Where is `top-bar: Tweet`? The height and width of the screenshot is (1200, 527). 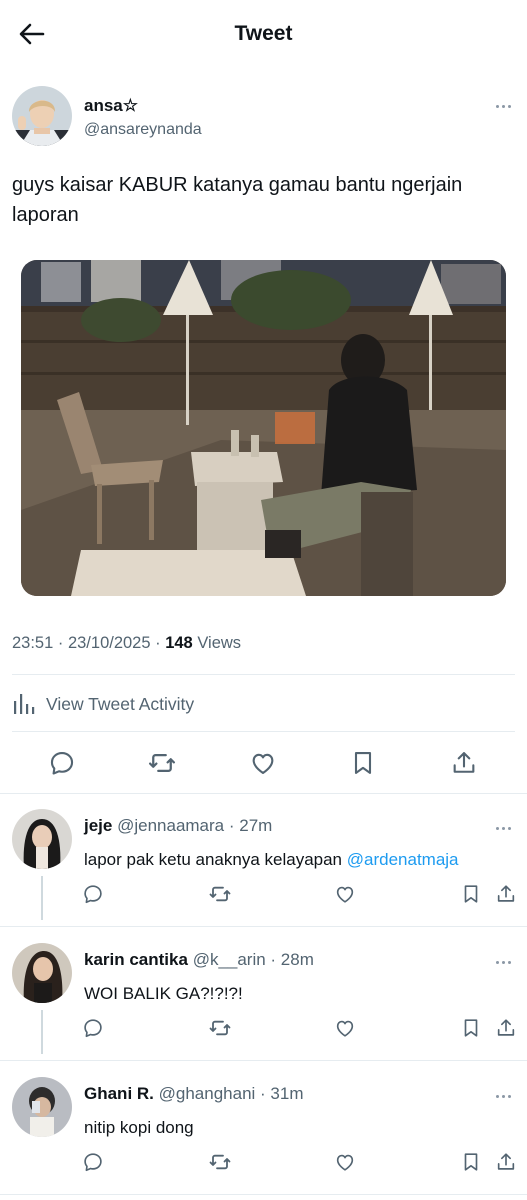
top-bar: Tweet is located at coordinates (263, 35).